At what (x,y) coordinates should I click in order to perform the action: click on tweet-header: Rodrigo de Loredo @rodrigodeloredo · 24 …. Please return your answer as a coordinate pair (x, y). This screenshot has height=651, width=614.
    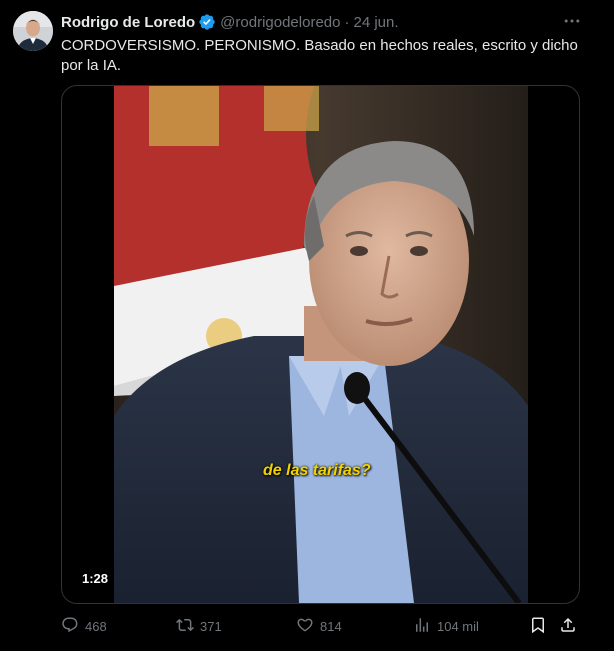
    Looking at the image, I should click on (230, 22).